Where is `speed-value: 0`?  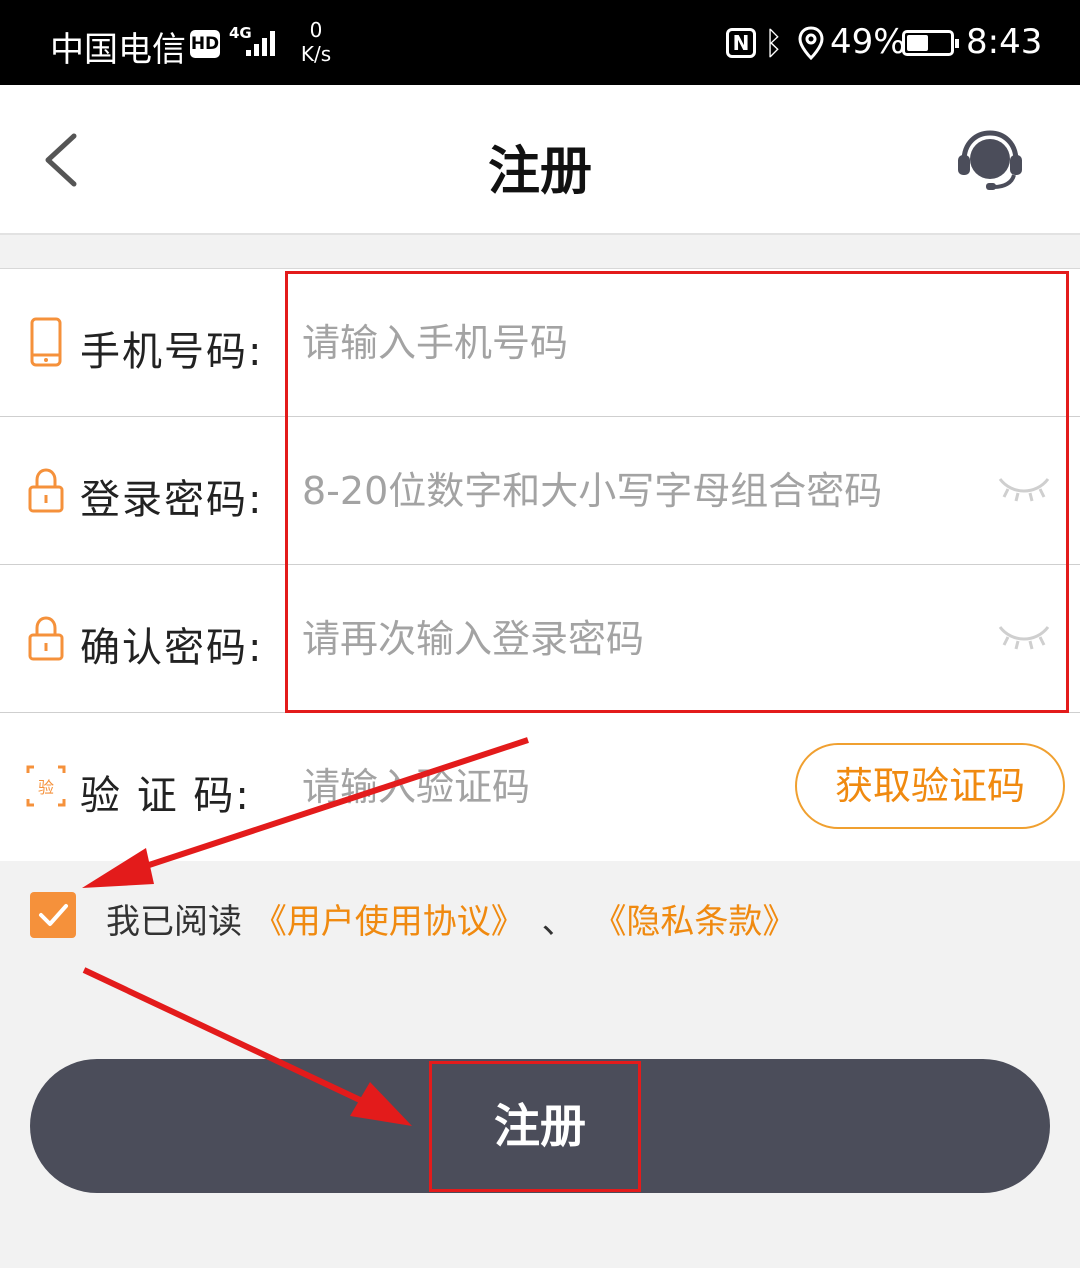 speed-value: 0 is located at coordinates (316, 30).